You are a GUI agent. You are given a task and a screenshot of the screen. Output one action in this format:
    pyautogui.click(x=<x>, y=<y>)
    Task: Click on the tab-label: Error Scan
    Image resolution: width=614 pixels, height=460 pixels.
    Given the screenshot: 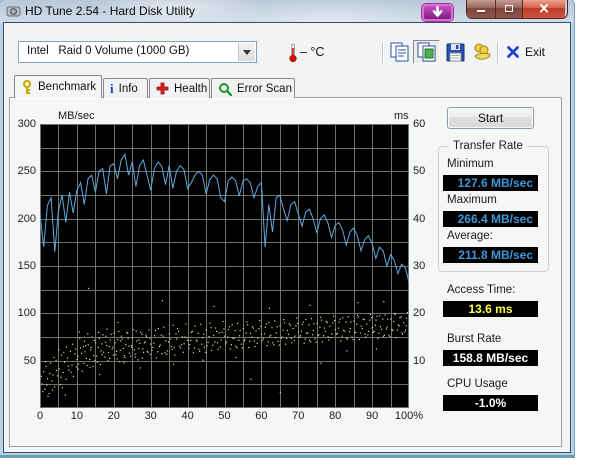 What is the action you would take?
    pyautogui.click(x=264, y=88)
    